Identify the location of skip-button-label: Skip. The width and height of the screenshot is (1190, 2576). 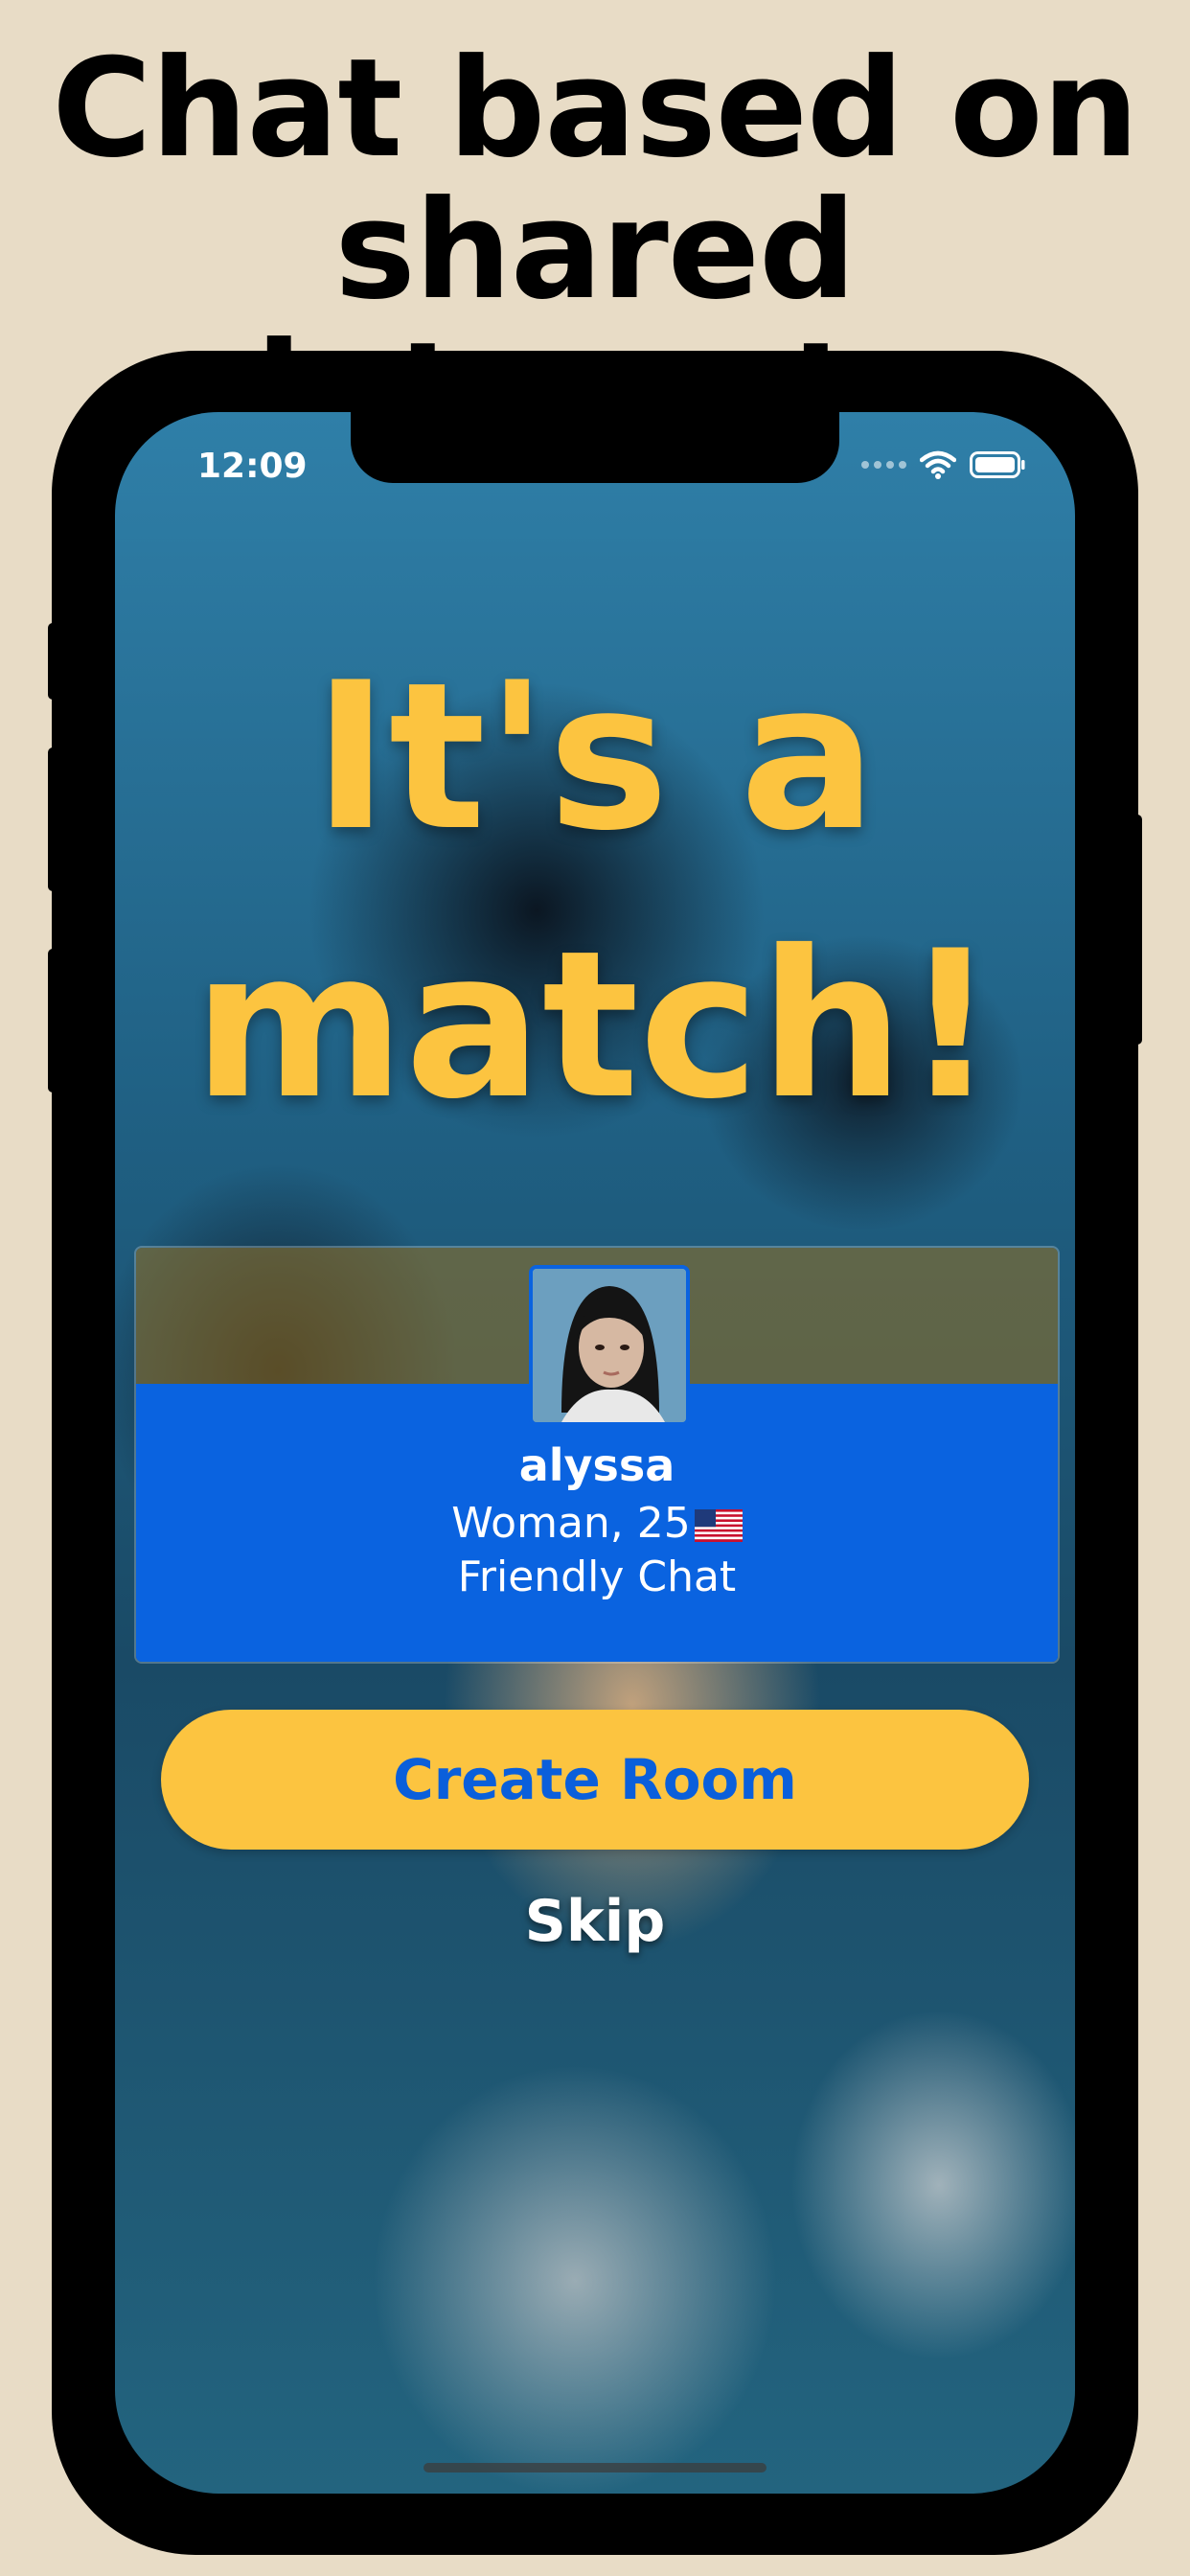
(595, 1921).